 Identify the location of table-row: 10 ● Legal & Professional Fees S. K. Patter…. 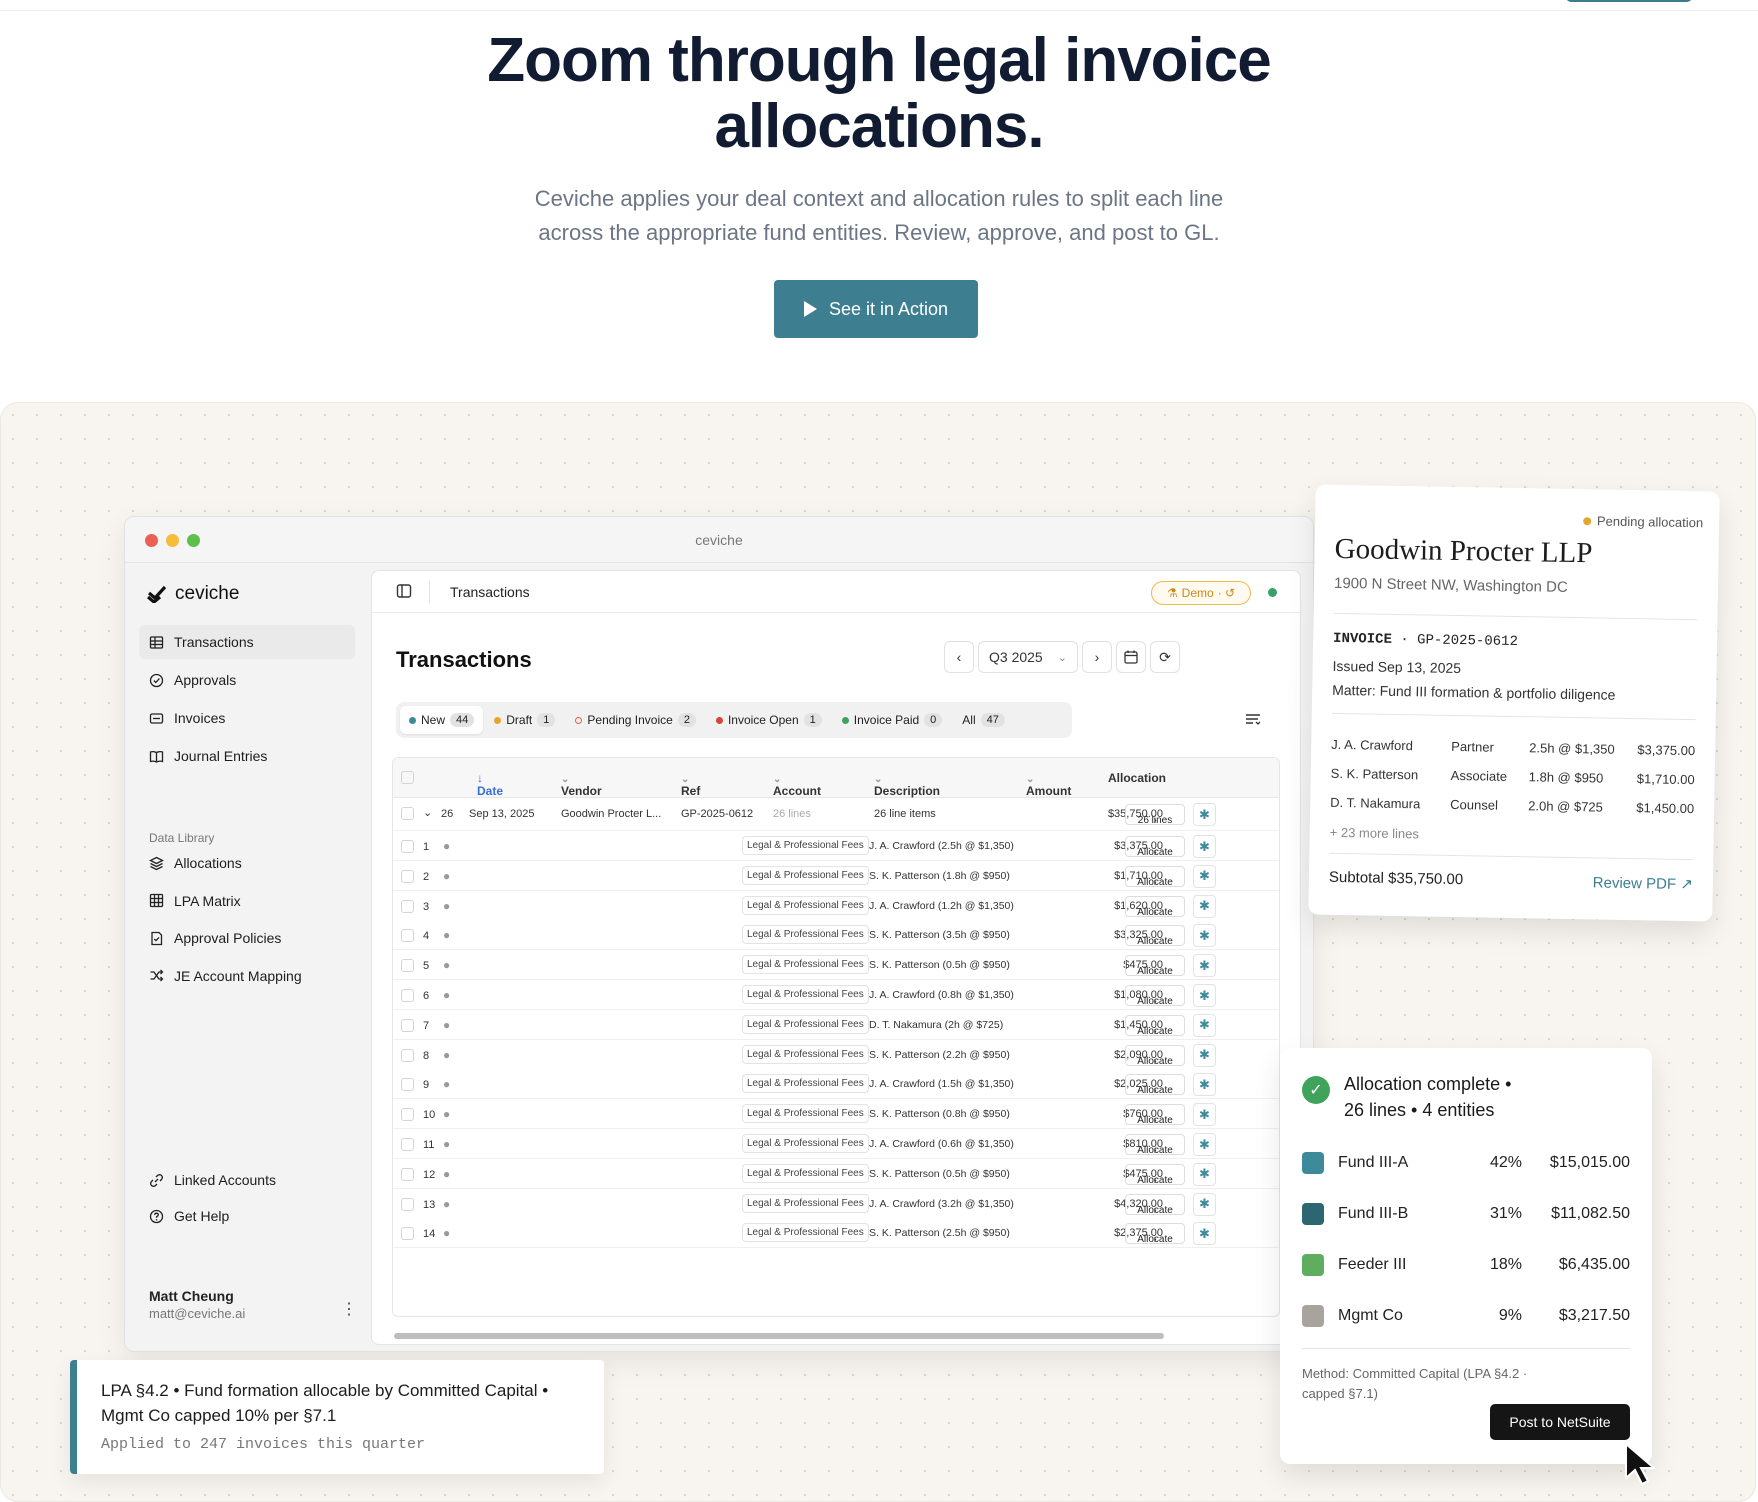
(836, 1114).